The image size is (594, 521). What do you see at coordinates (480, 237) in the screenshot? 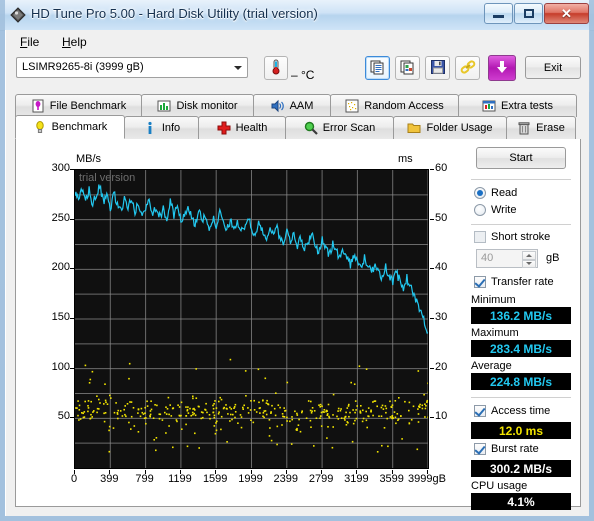
I see `checkbox-short-stroke-indicator` at bounding box center [480, 237].